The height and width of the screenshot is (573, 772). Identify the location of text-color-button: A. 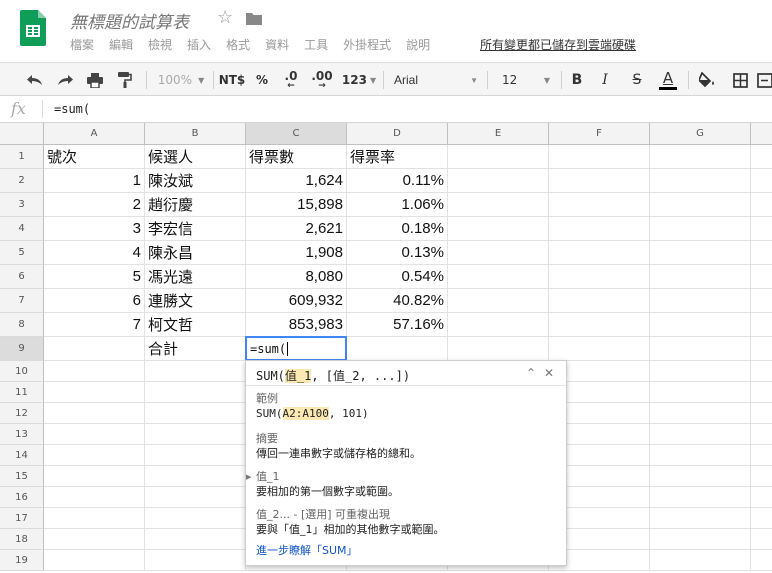
(668, 80).